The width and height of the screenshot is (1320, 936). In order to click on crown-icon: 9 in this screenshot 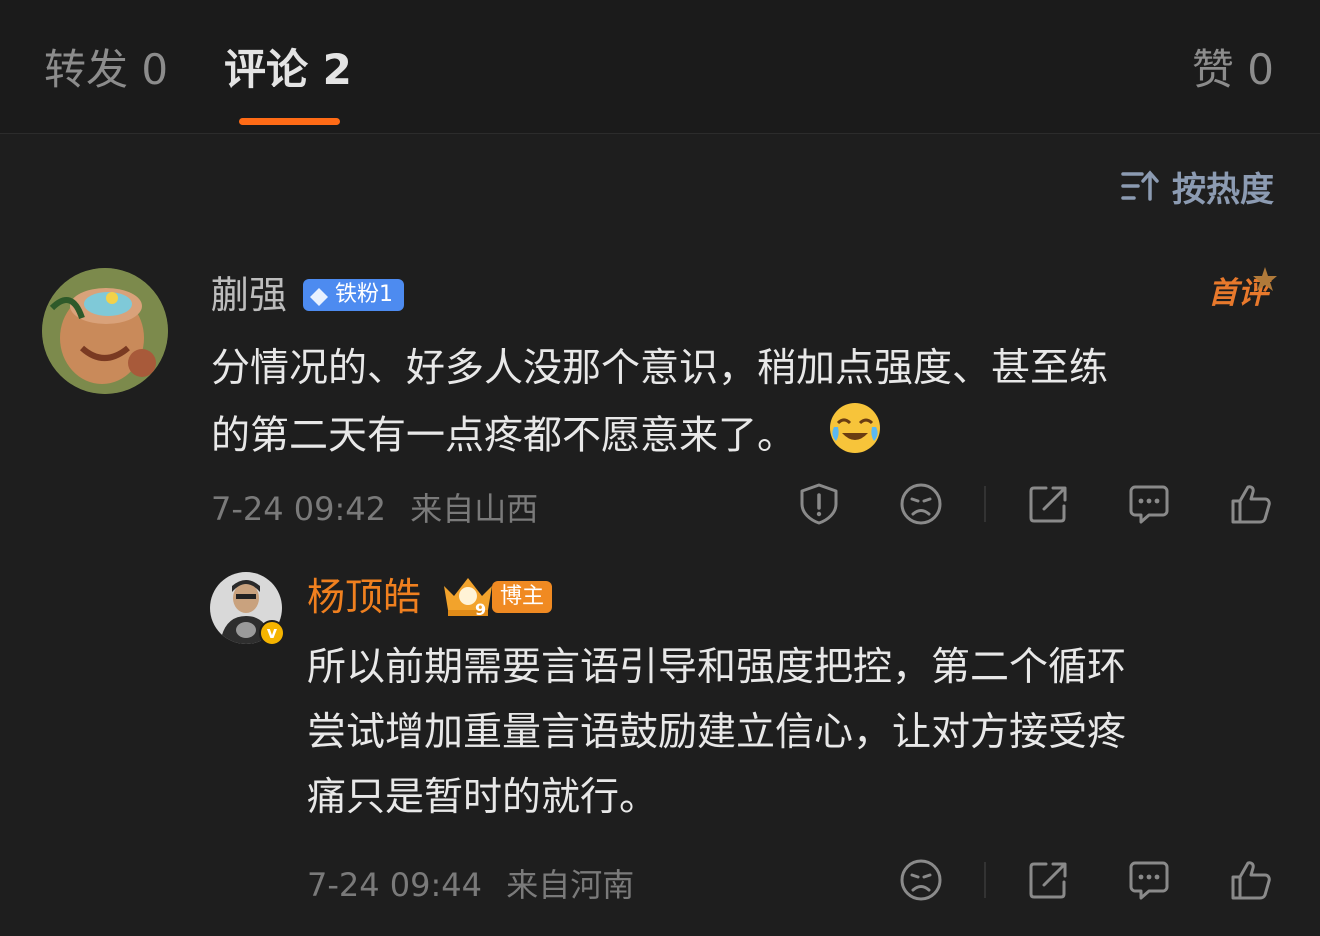, I will do `click(468, 597)`.